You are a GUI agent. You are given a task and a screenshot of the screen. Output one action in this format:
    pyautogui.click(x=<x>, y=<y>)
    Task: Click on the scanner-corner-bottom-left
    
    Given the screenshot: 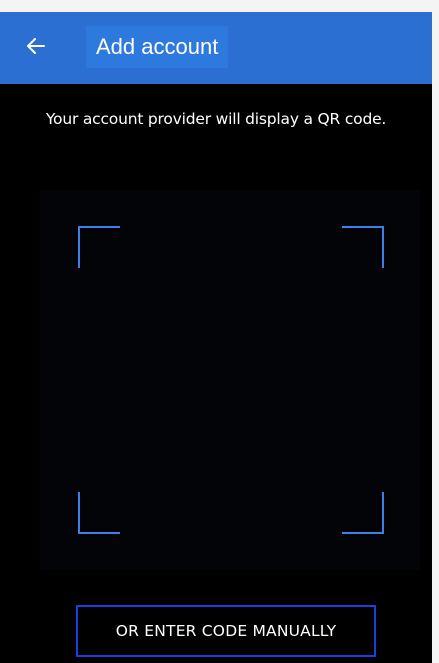 What is the action you would take?
    pyautogui.click(x=99, y=513)
    